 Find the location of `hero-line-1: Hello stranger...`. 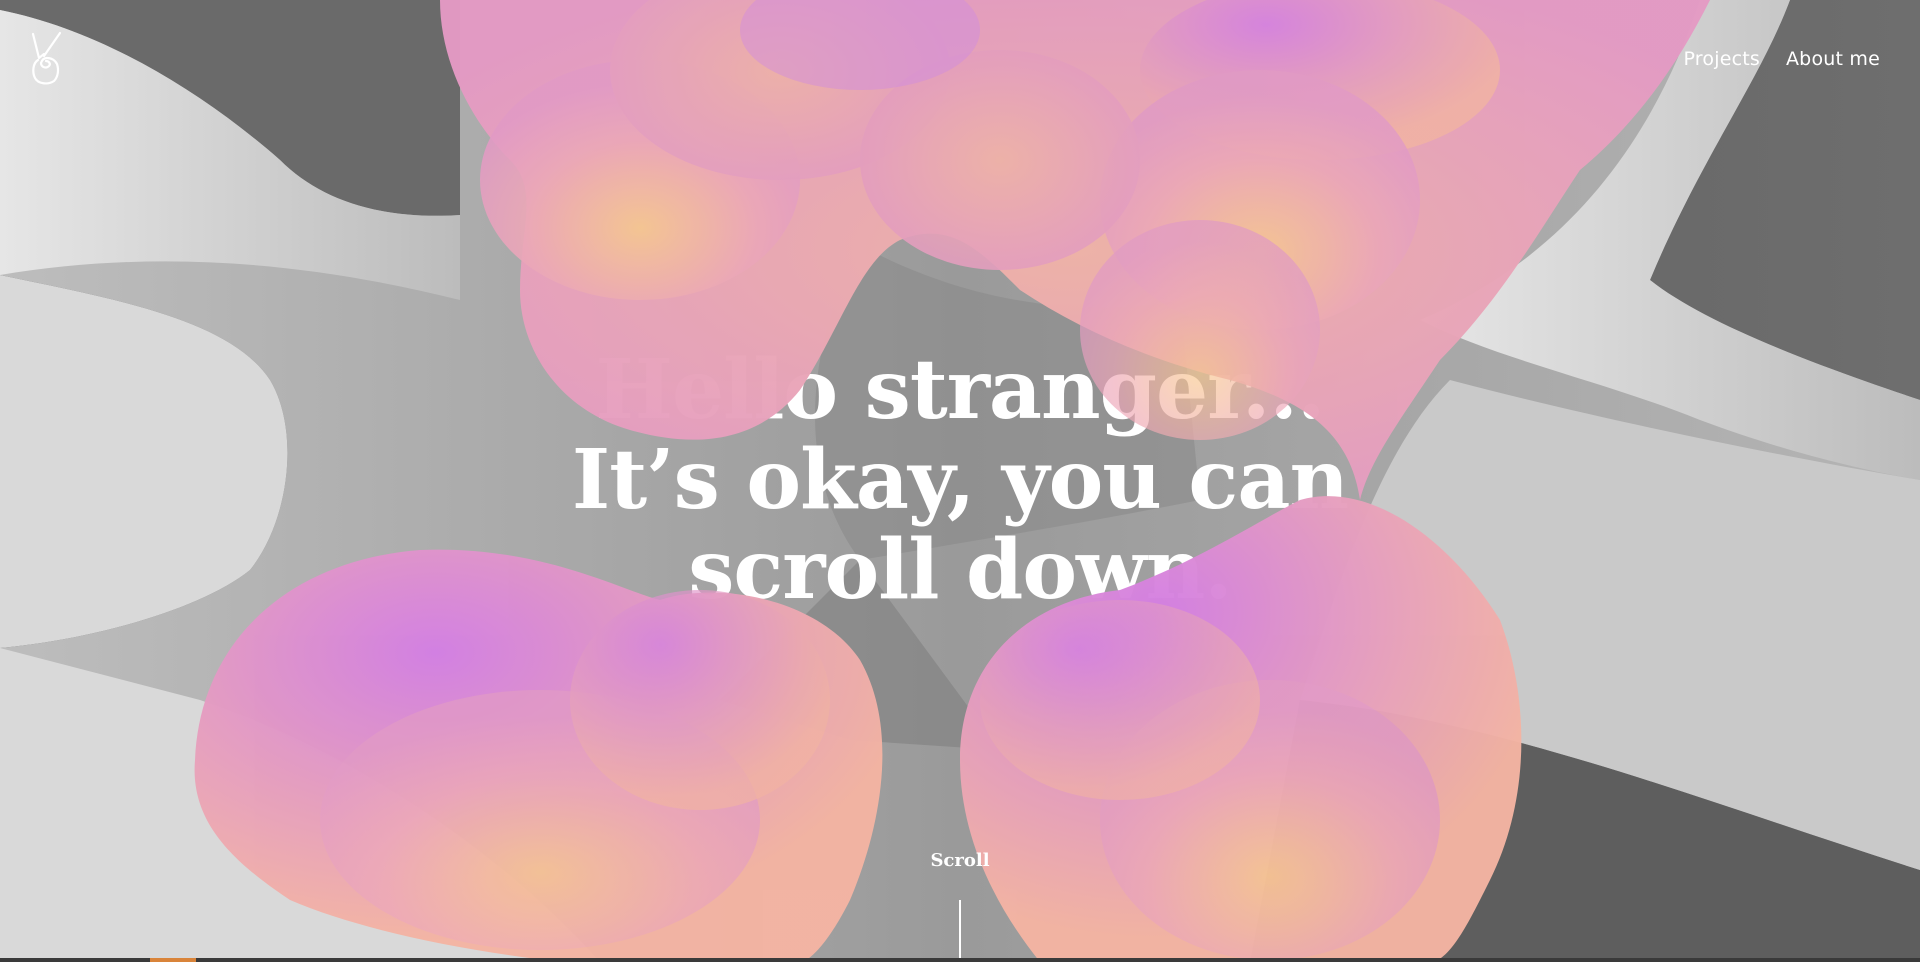

hero-line-1: Hello stranger... is located at coordinates (960, 390).